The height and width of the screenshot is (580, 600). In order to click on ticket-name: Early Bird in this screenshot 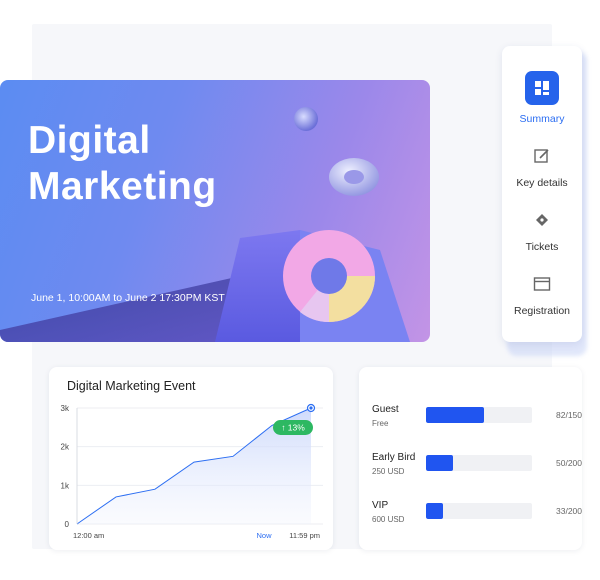, I will do `click(394, 457)`.